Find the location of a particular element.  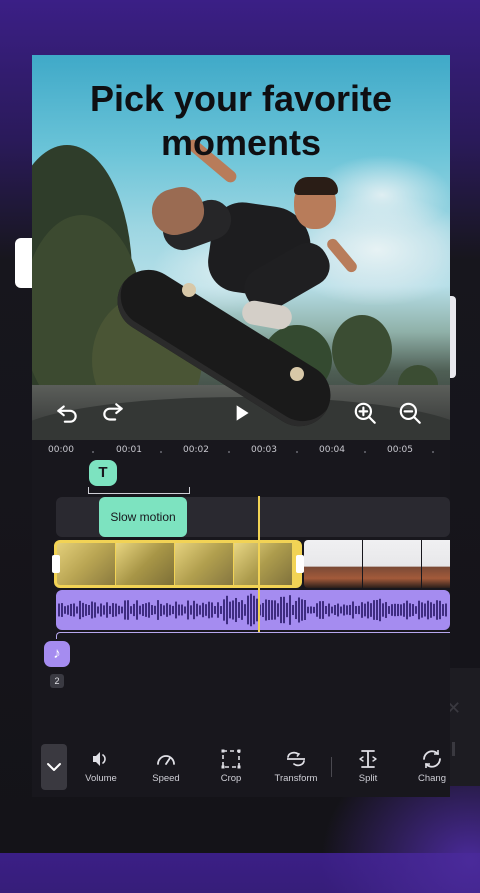

ghost-divider is located at coordinates (453, 749).